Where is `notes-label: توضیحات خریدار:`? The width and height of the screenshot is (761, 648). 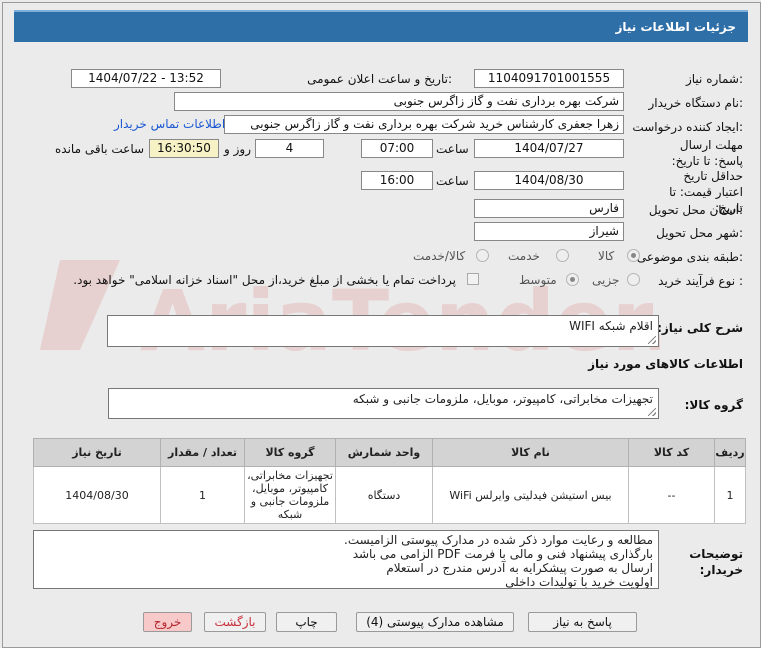
notes-label: توضیحات خریدار: is located at coordinates (716, 562).